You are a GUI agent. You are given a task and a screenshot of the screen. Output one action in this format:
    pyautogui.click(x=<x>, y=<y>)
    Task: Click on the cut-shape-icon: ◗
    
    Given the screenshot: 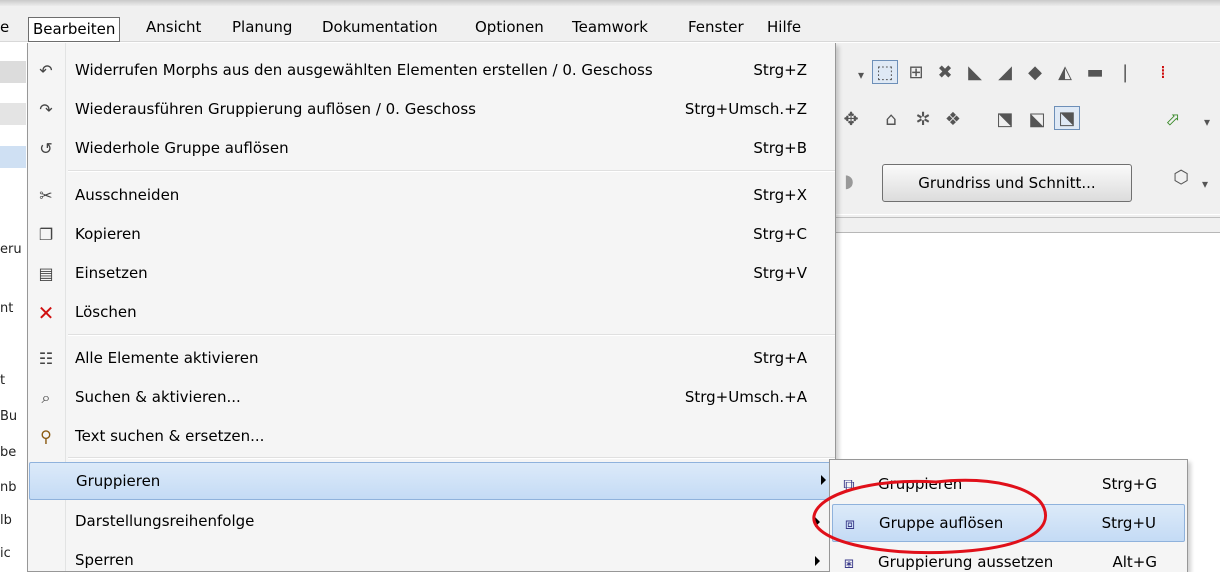 What is the action you would take?
    pyautogui.click(x=849, y=181)
    